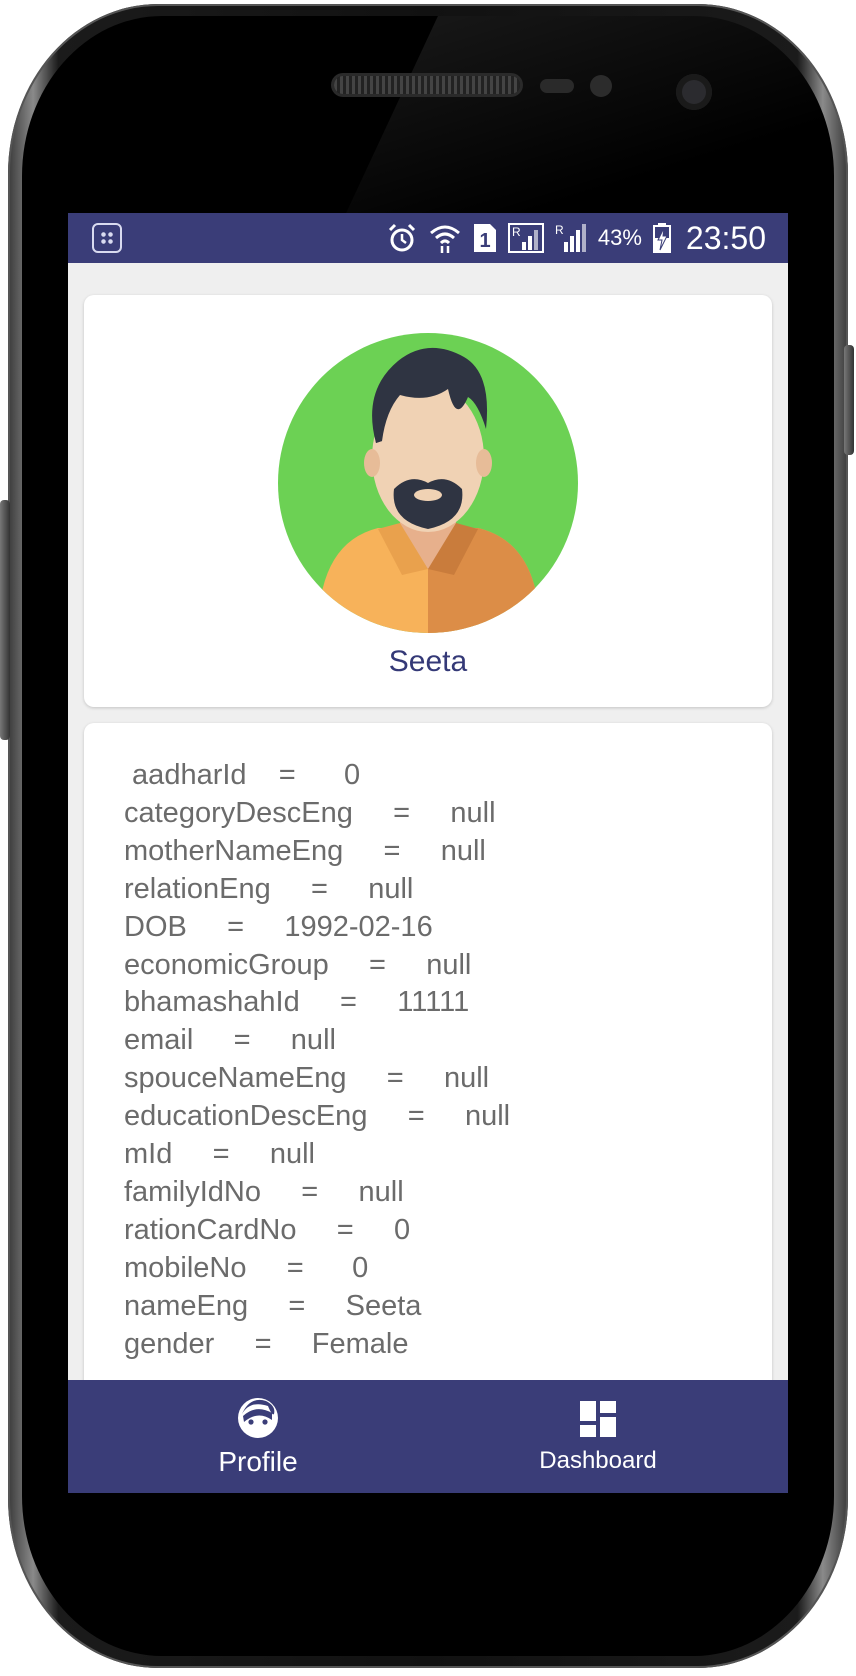 The height and width of the screenshot is (1676, 856). Describe the element at coordinates (307, 1078) in the screenshot. I see `detail-row-spoucenameeng: spouceNameEng = null` at that location.